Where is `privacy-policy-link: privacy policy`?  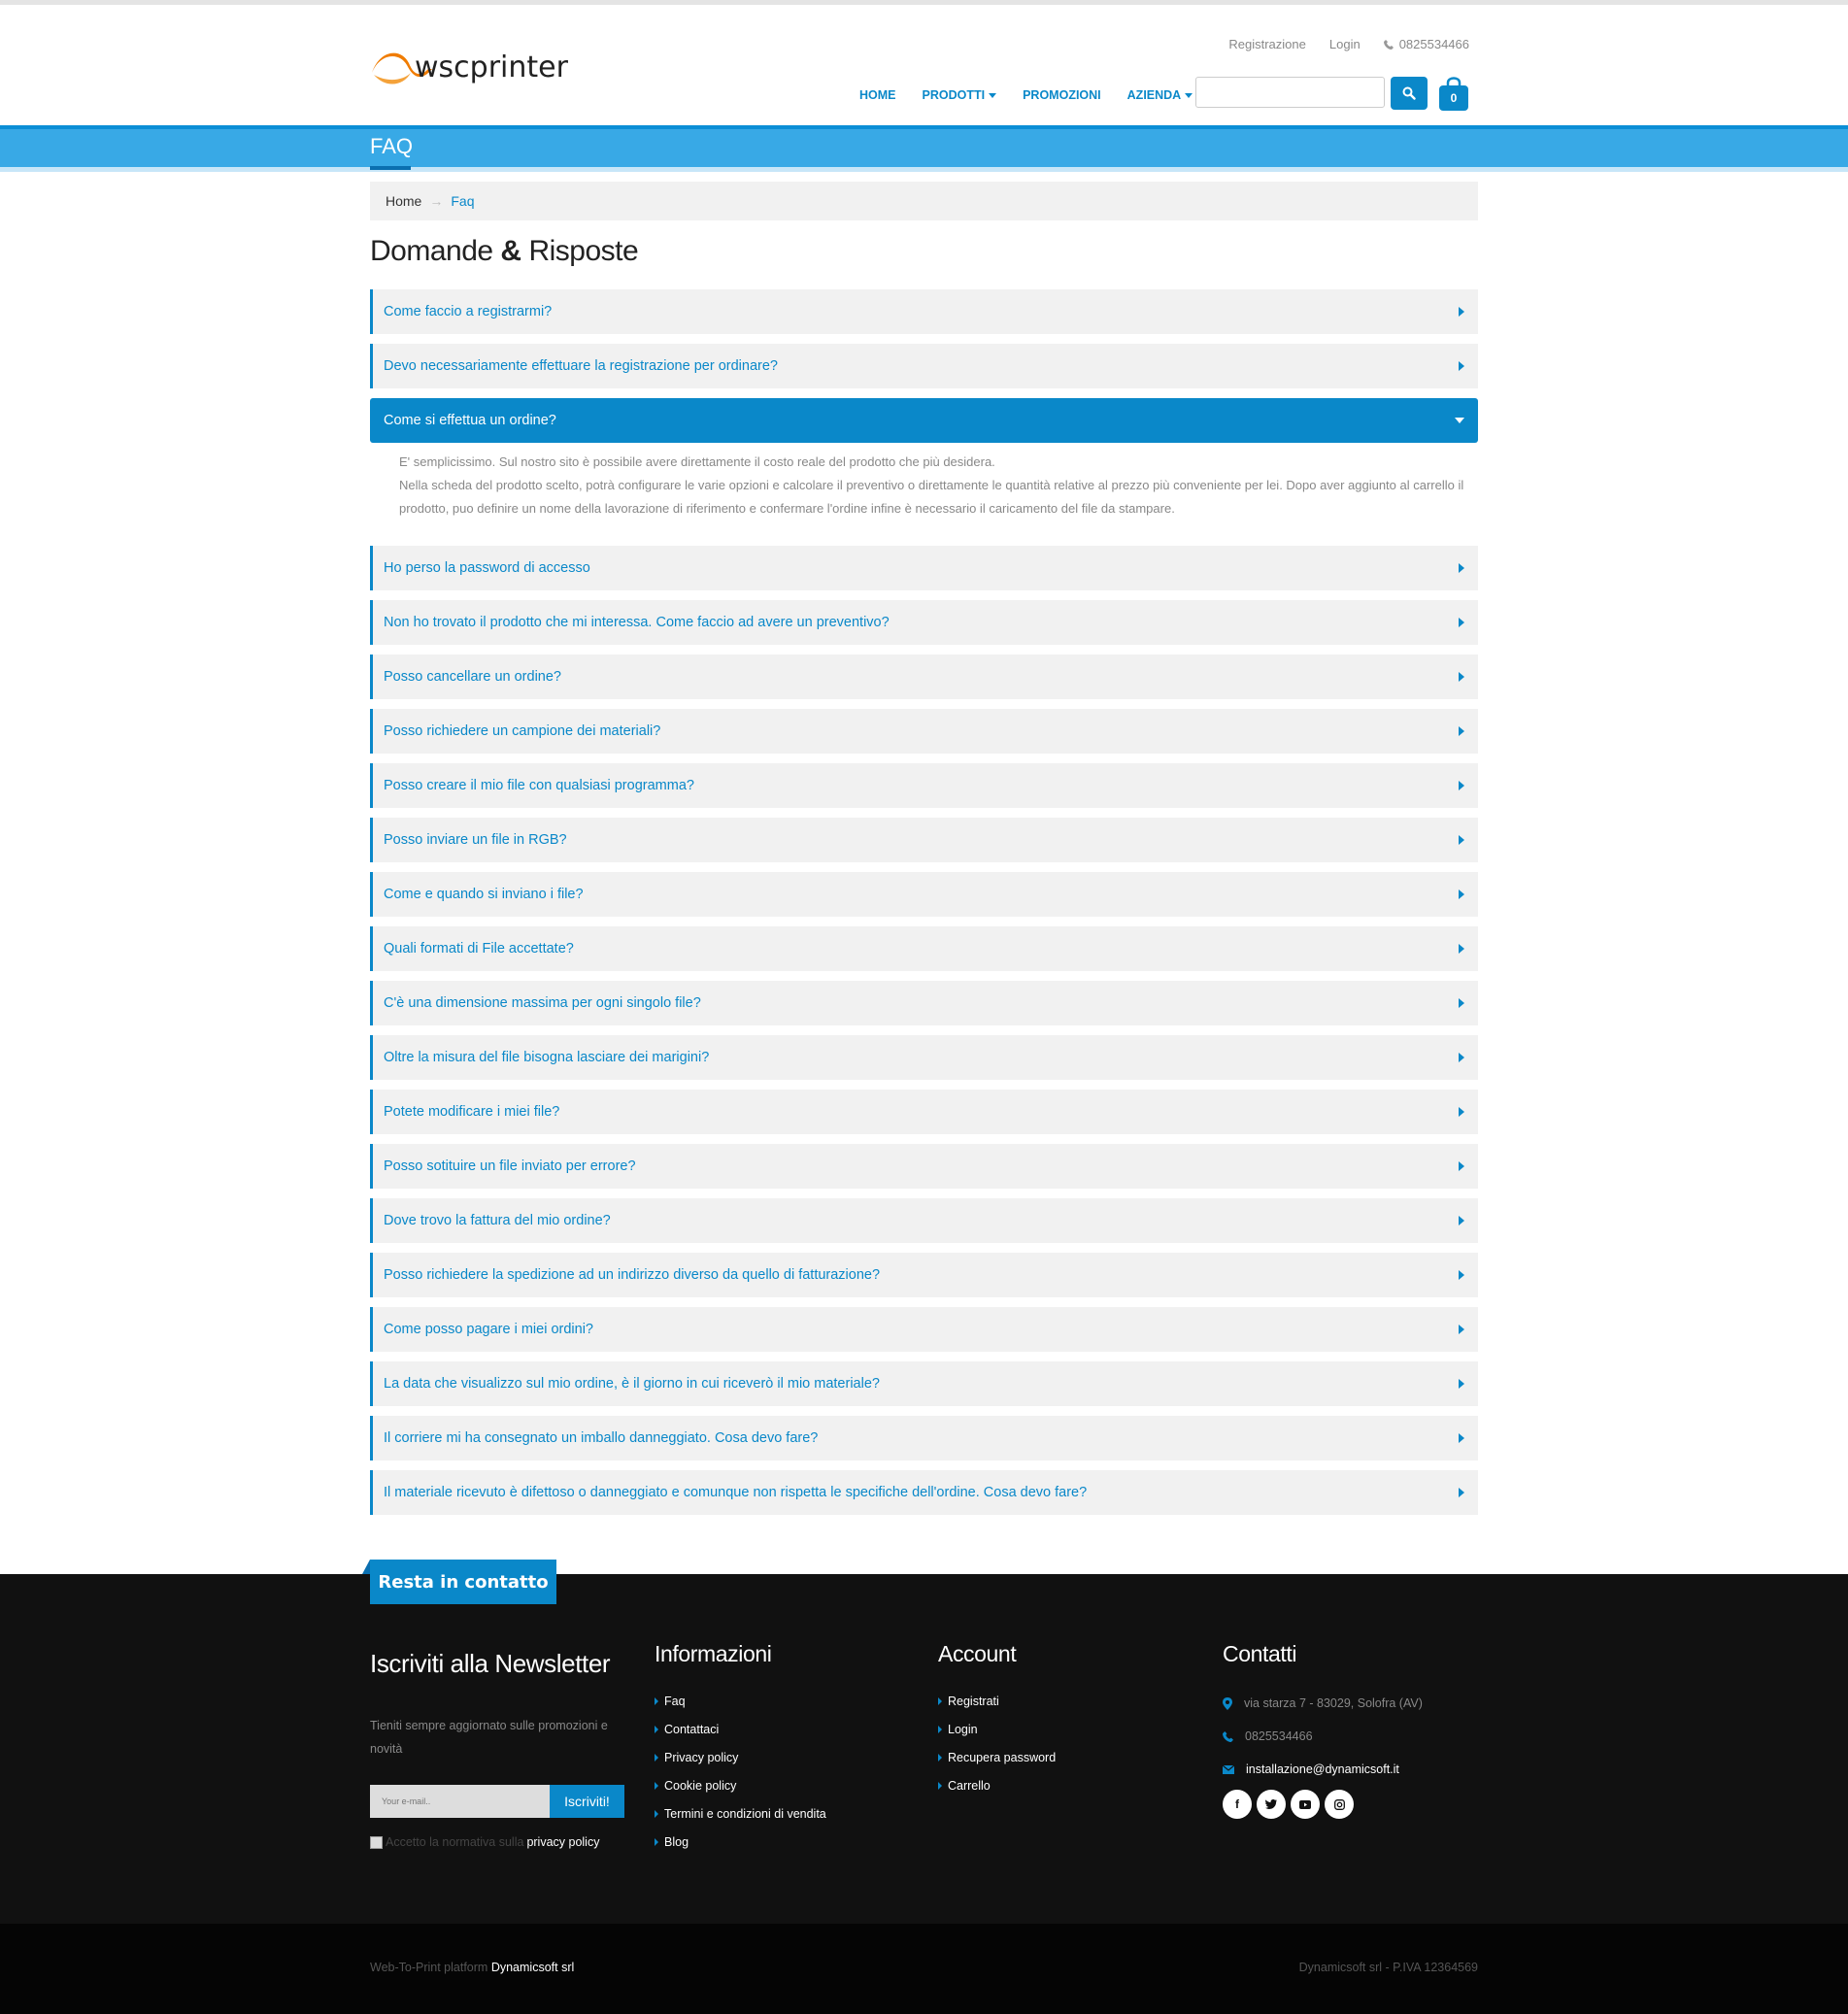
privacy-policy-link: privacy policy is located at coordinates (562, 1842).